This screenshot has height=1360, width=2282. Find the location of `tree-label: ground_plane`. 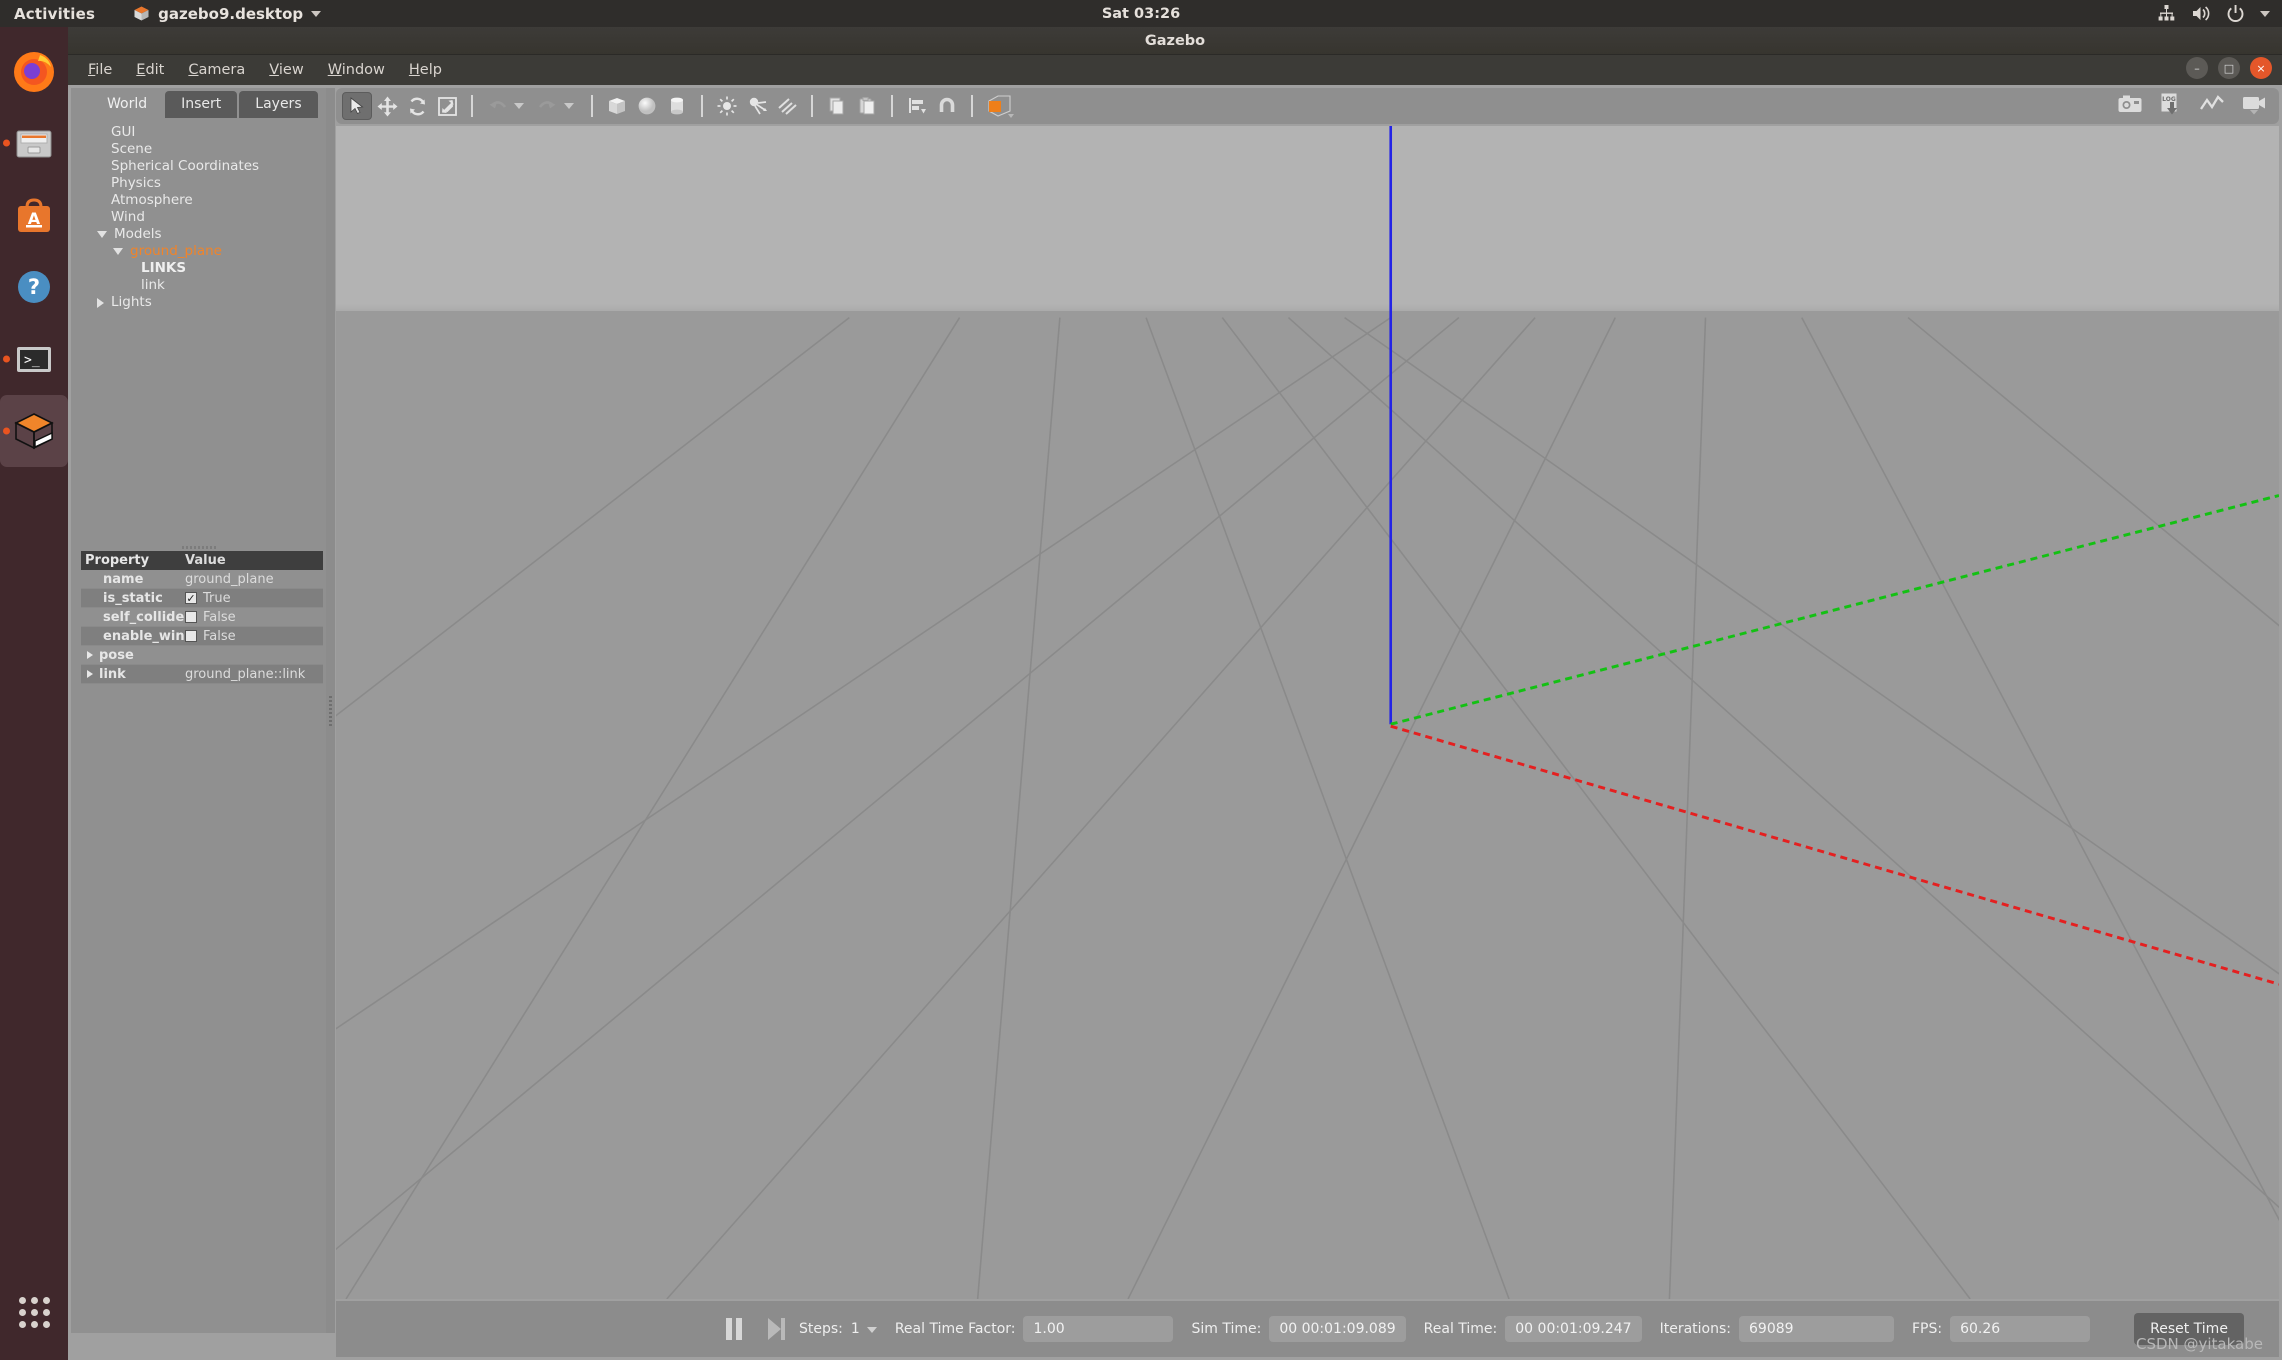

tree-label: ground_plane is located at coordinates (176, 250).